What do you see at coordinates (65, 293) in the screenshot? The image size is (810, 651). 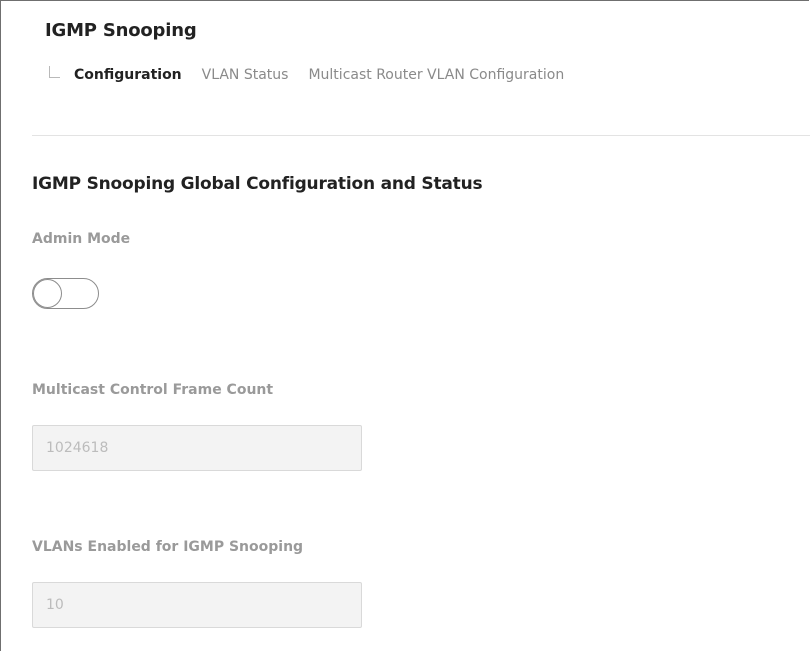 I see `admin-mode-toggle` at bounding box center [65, 293].